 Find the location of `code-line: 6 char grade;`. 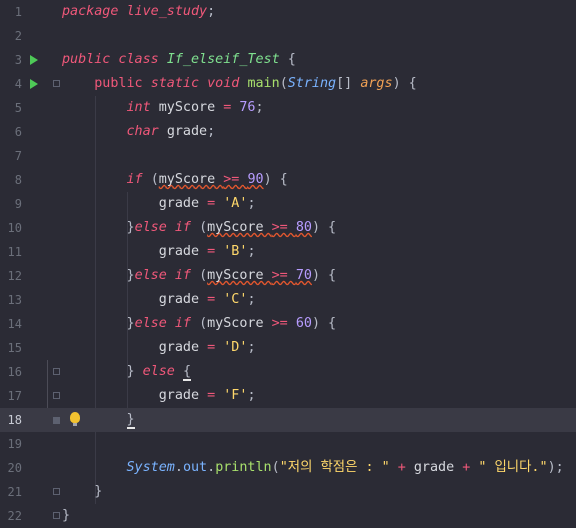

code-line: 6 char grade; is located at coordinates (288, 132).